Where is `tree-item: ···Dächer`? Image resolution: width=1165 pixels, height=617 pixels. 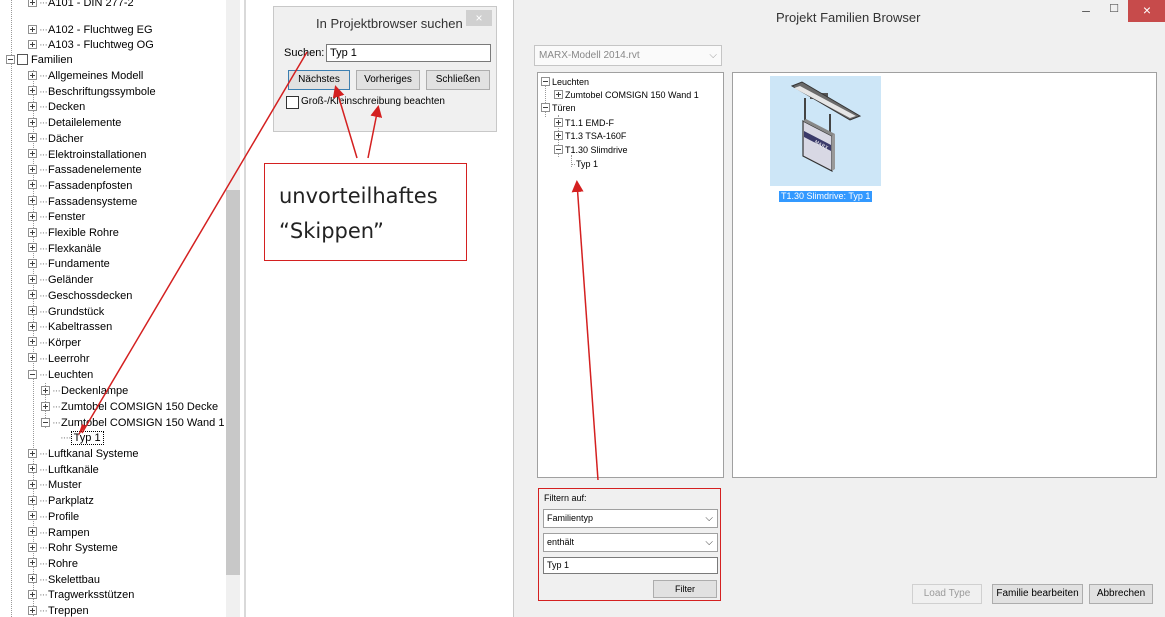
tree-item: ···Dächer is located at coordinates (55, 139).